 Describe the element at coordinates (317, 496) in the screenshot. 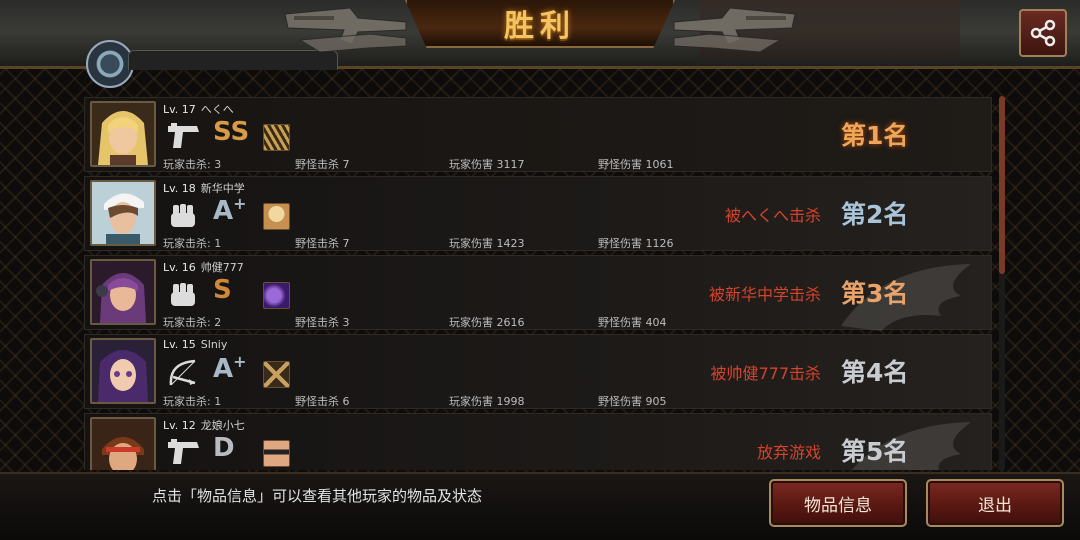

I see `hint-text: 点击「物品信息」可以查看其他玩家的物品及状态` at that location.